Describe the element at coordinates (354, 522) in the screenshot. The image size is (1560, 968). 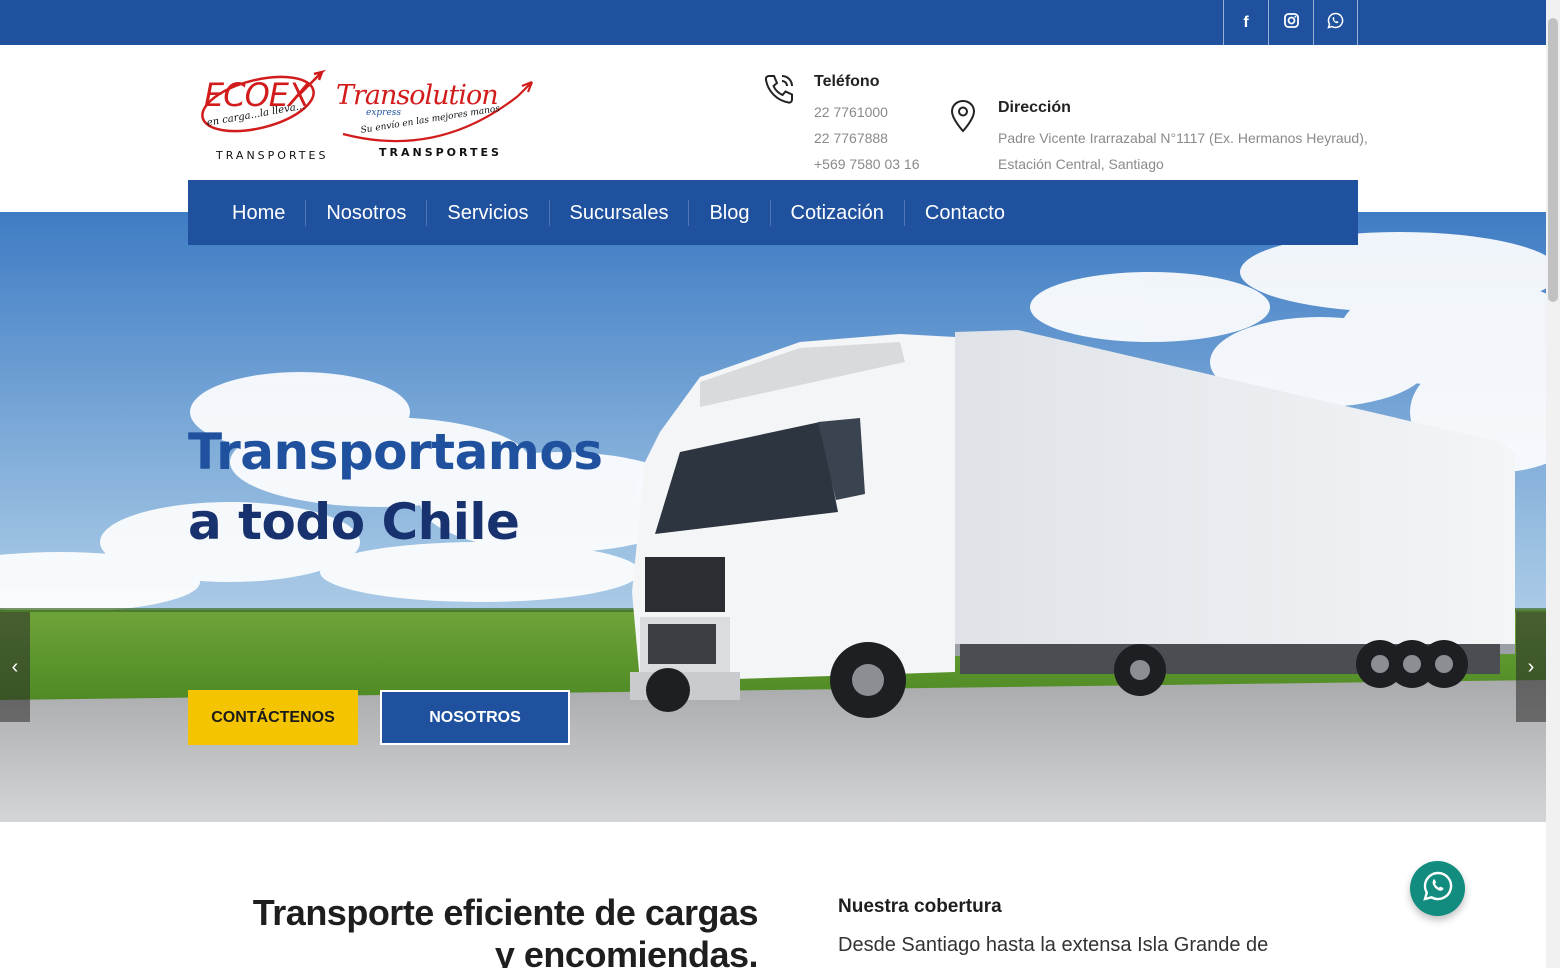
I see `hero-title-line-2: a todo Chile` at that location.